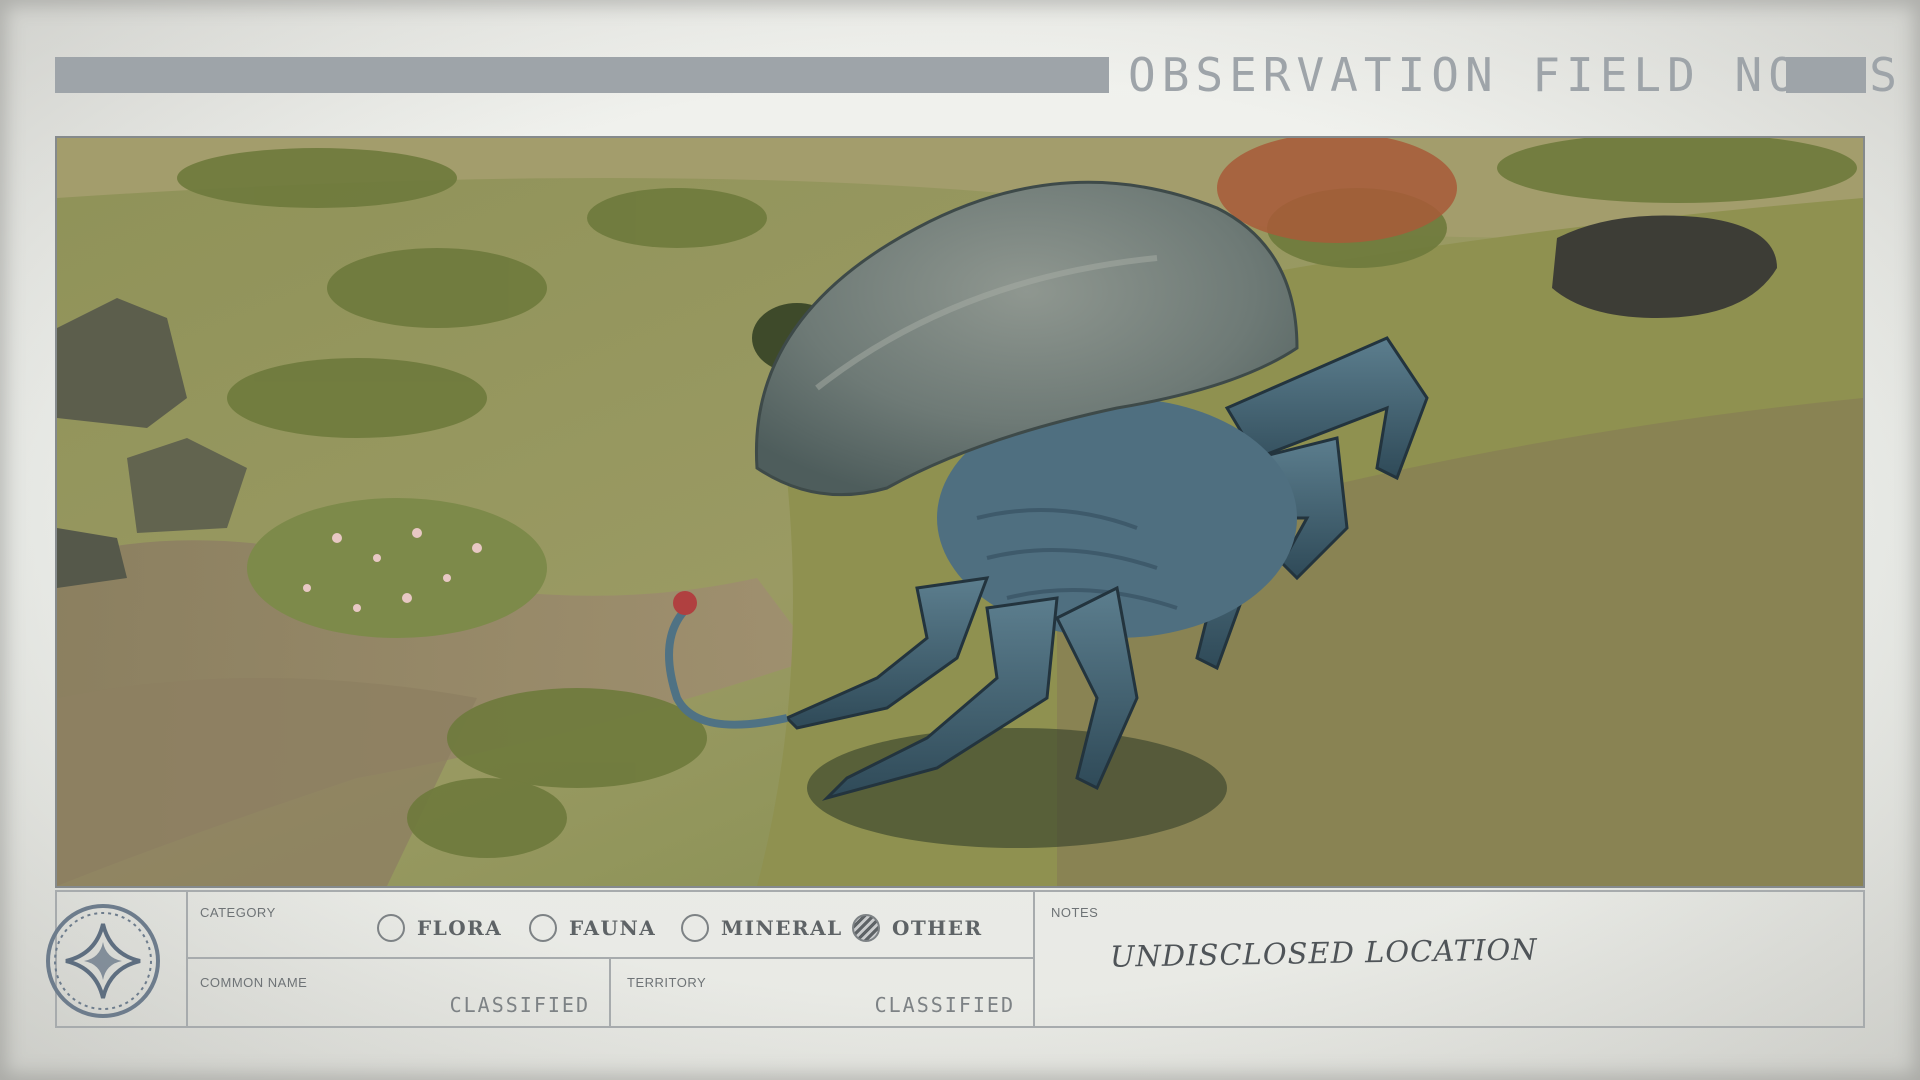  I want to click on constellation-seal-icon, so click(103, 961).